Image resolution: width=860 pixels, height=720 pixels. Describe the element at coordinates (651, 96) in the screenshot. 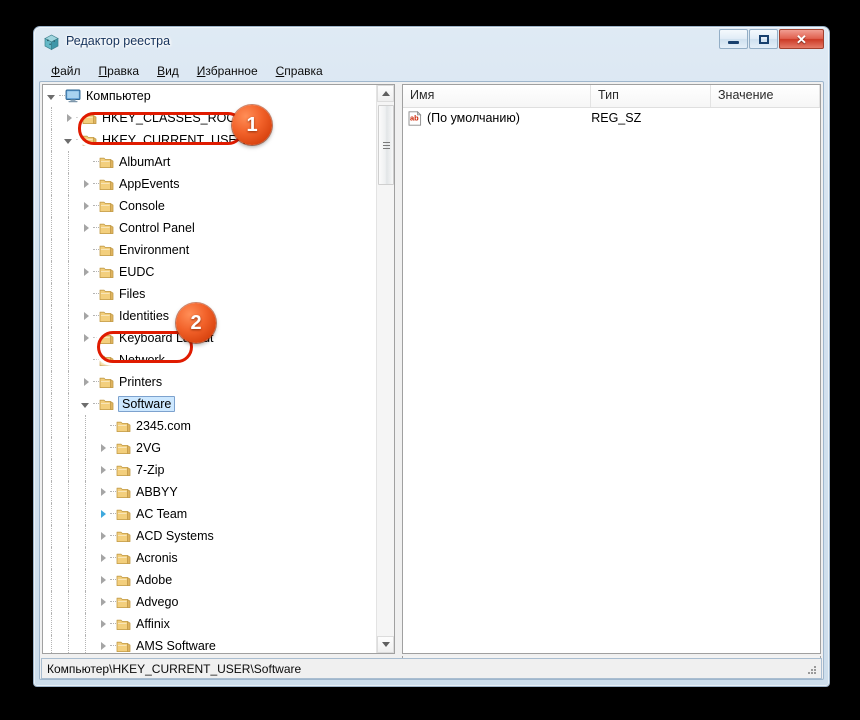

I see `list-column-header-1: Тип` at that location.